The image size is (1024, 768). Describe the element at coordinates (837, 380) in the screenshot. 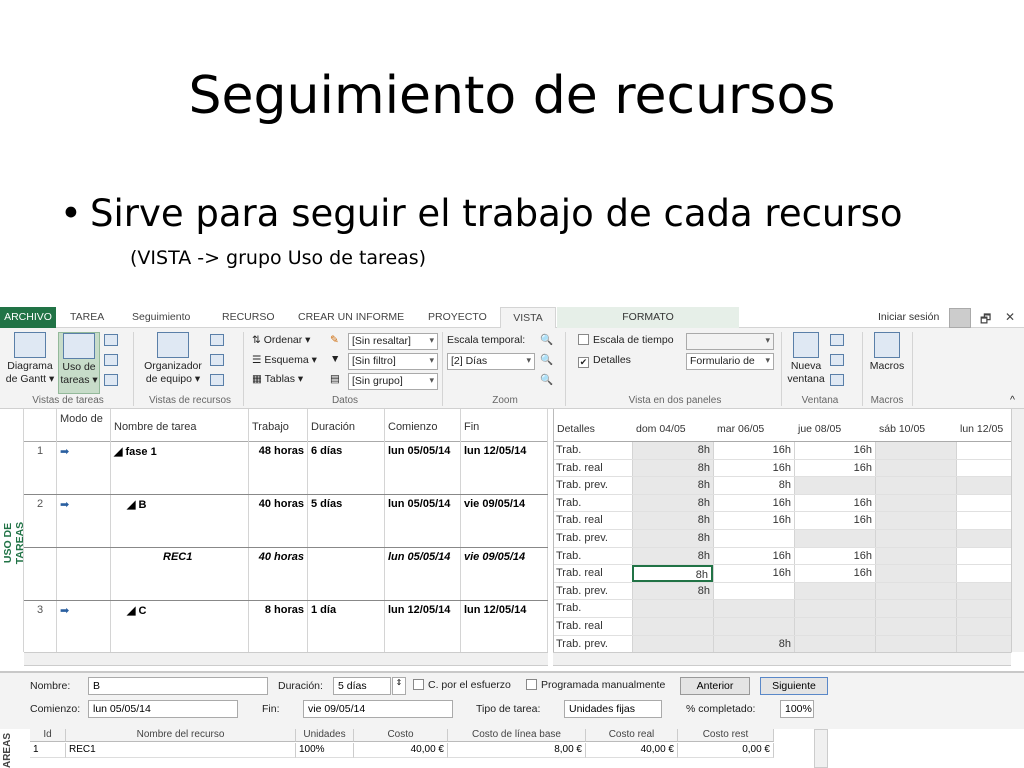

I see `switch-window-icon` at that location.